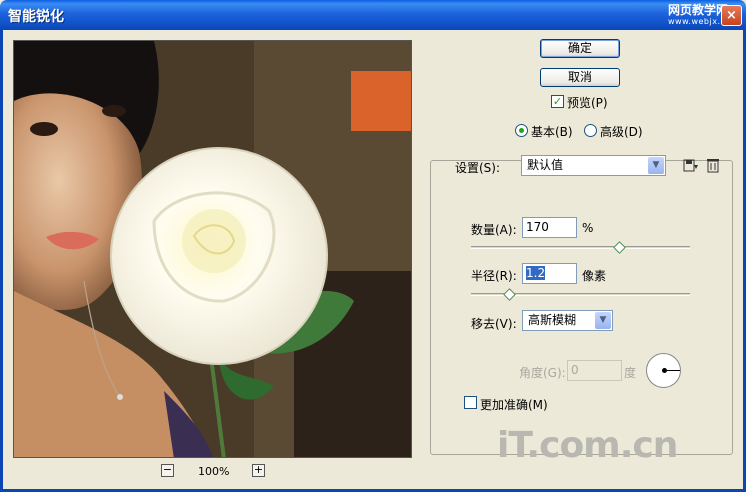 This screenshot has height=492, width=746. I want to click on preview-checkbox: ✓, so click(557, 101).